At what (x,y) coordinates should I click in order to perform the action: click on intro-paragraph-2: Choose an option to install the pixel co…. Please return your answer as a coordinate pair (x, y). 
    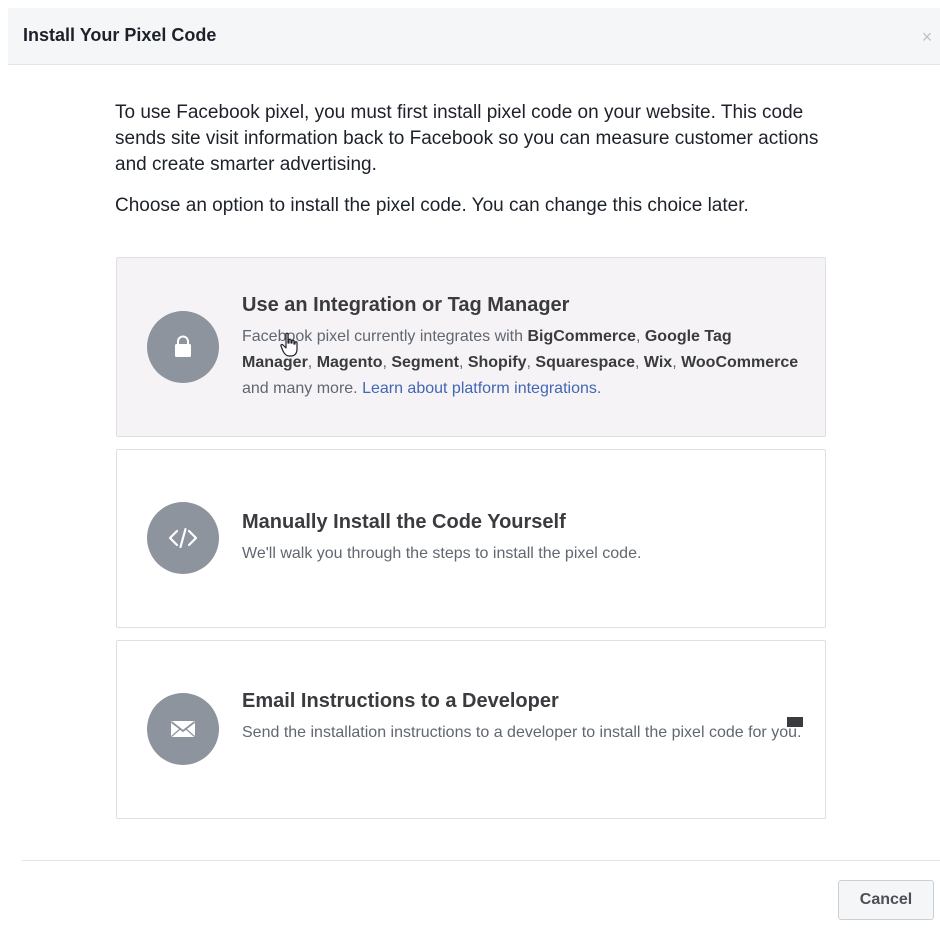
    Looking at the image, I should click on (432, 205).